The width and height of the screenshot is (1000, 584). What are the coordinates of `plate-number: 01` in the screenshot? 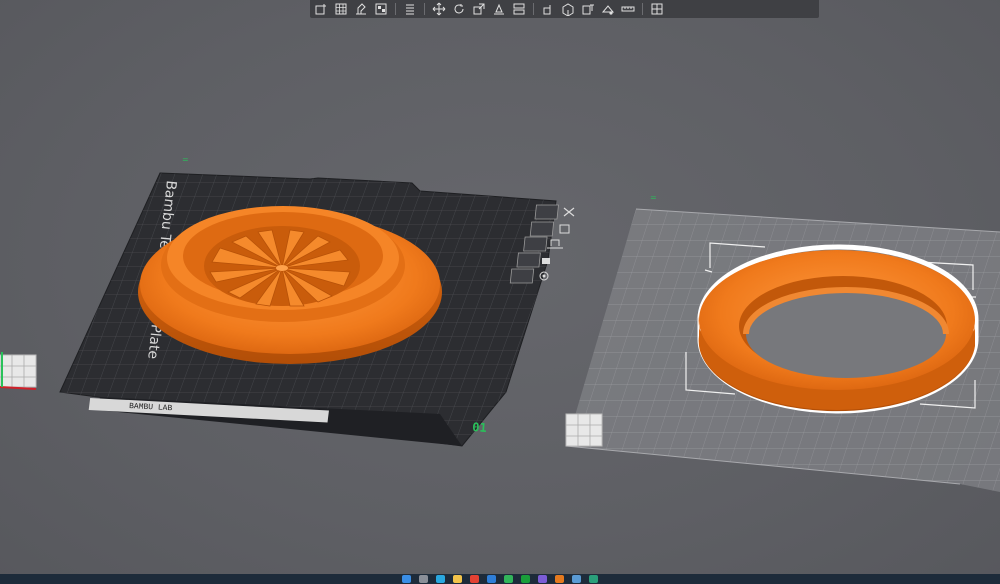 It's located at (479, 427).